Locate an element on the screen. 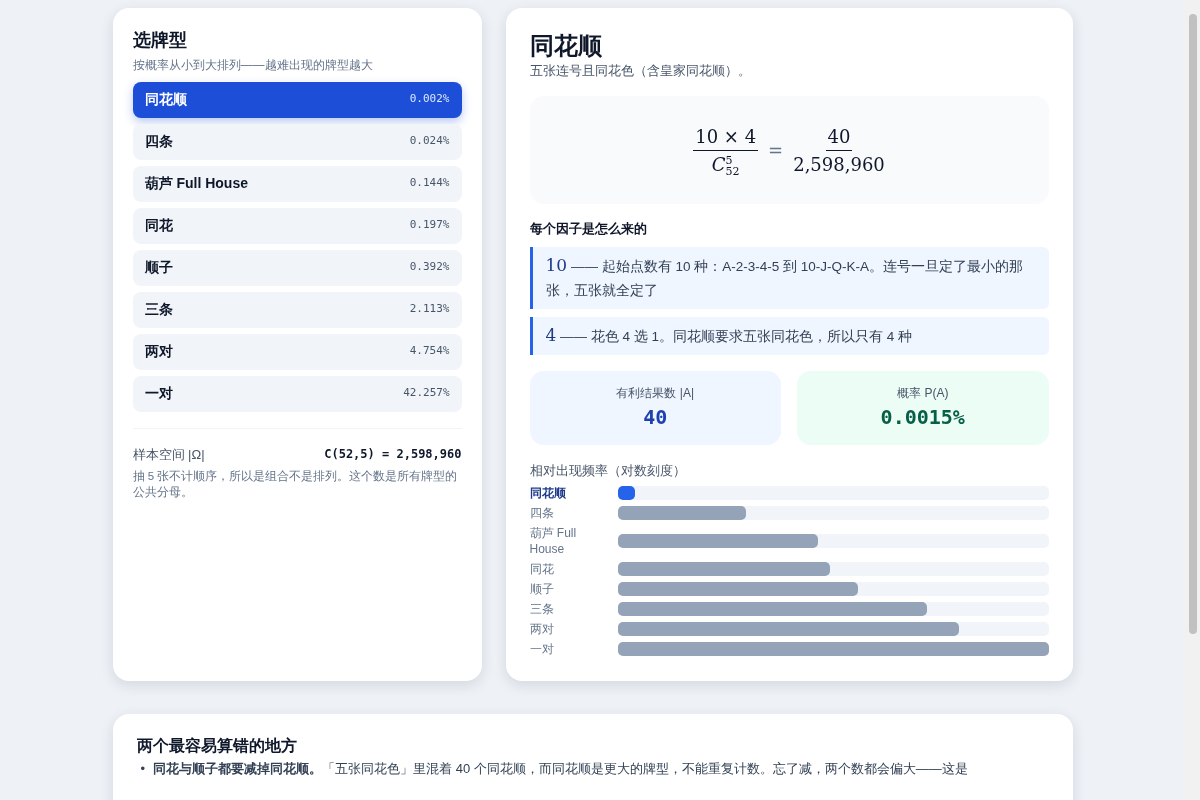  scrollbar is located at coordinates (1192, 400).